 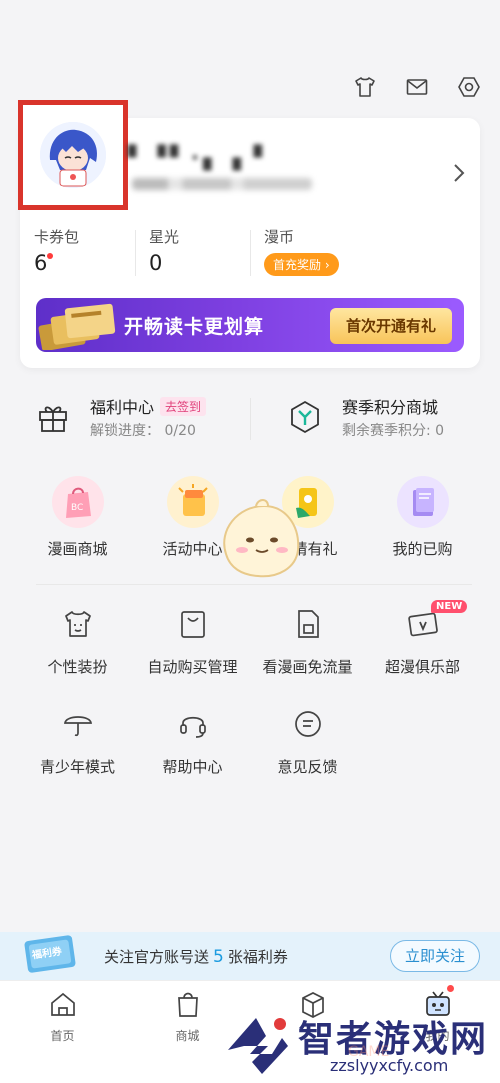 I want to click on season-points-mall: 赛季积分商城 剩余赛季积分: 0, so click(x=388, y=418).